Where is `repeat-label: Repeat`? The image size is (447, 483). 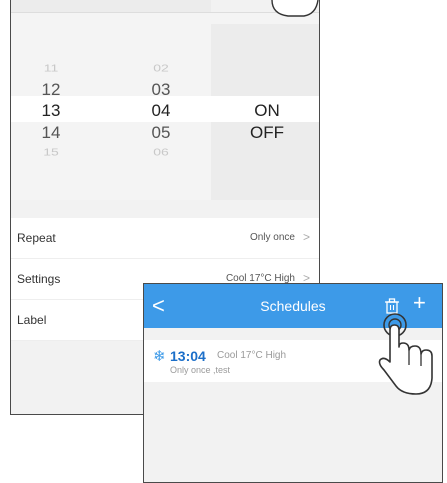
repeat-label: Repeat is located at coordinates (36, 238).